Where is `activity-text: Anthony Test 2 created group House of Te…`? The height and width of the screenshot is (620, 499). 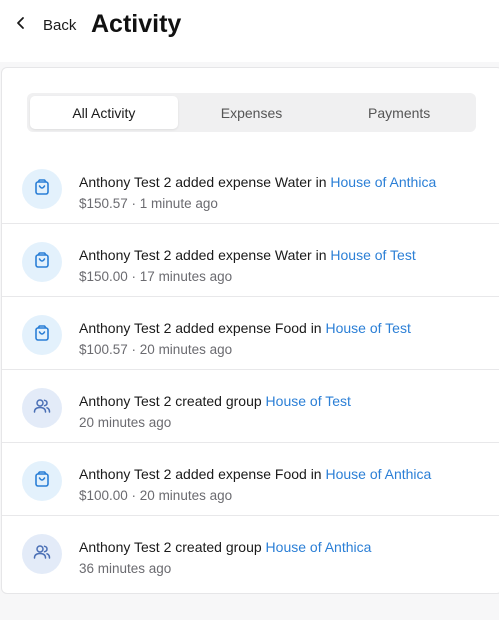
activity-text: Anthony Test 2 created group House of Te… is located at coordinates (215, 401).